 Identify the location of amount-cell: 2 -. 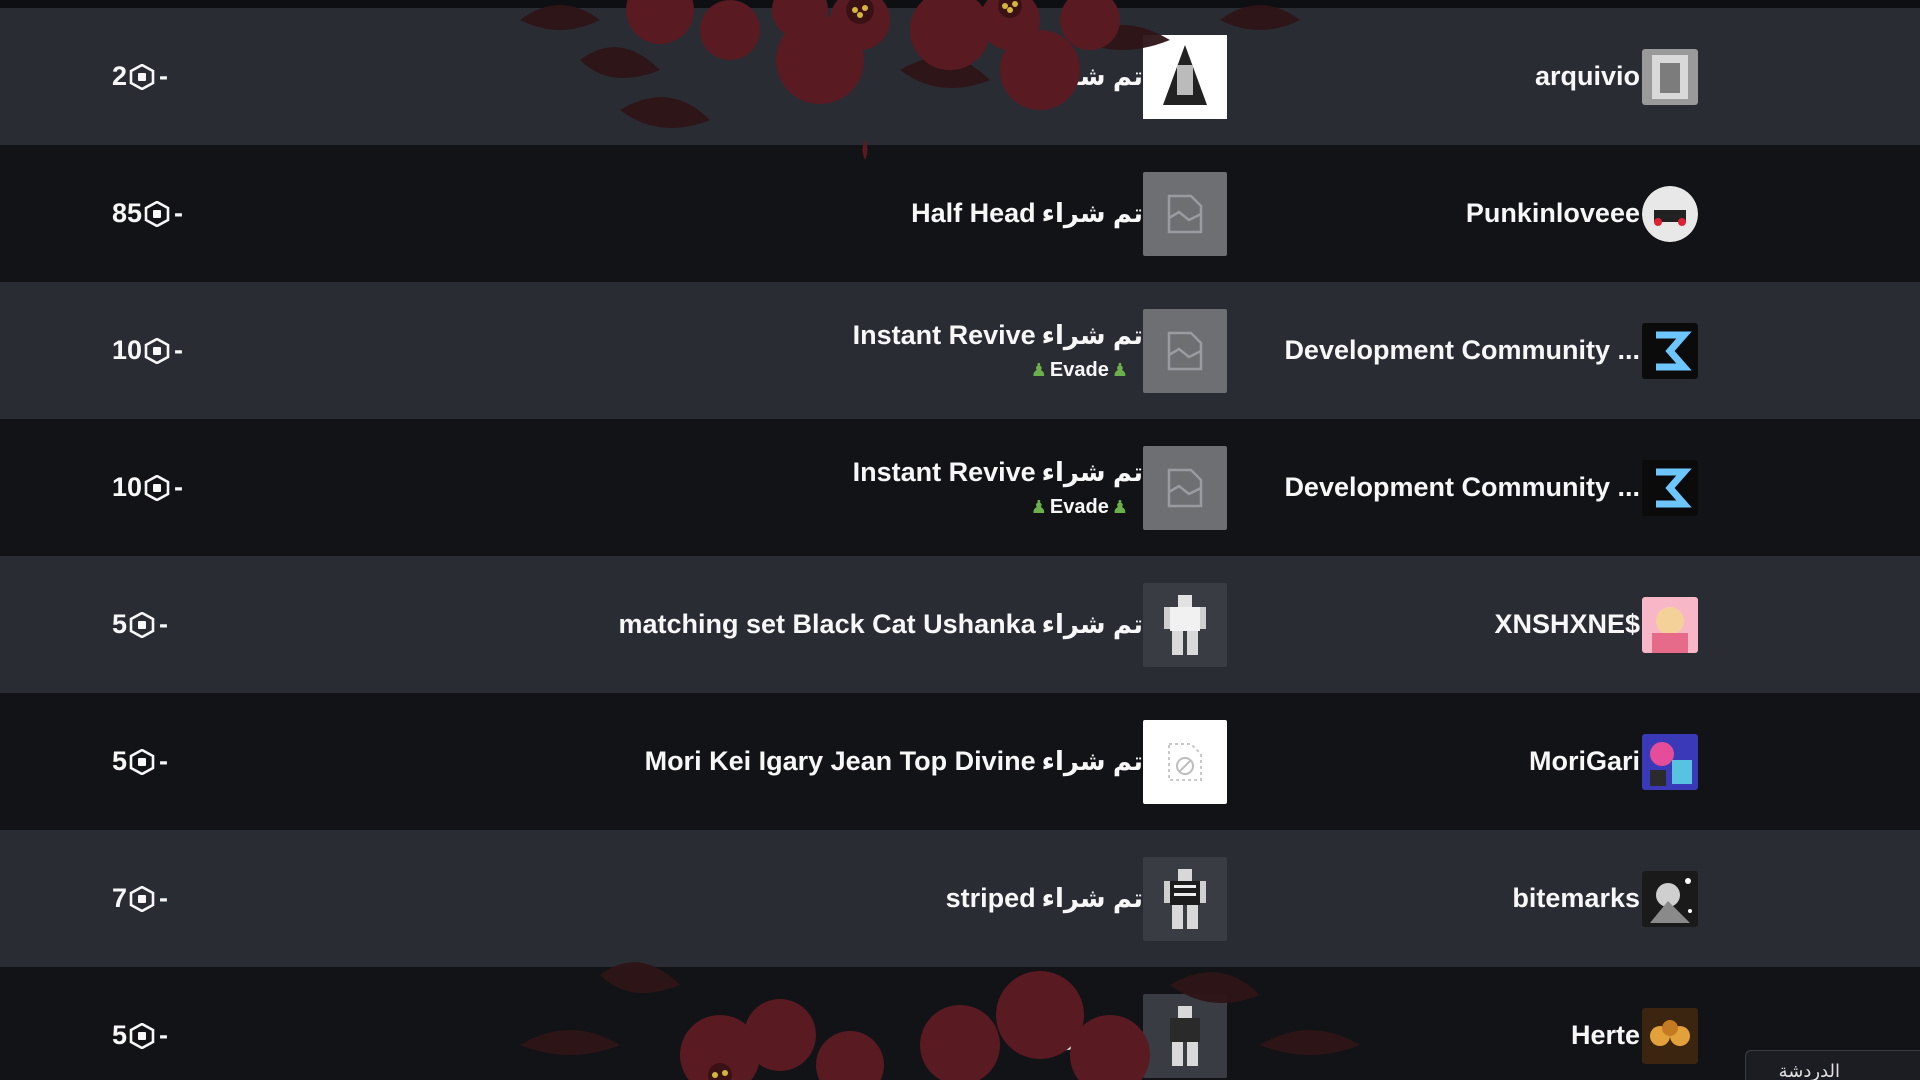
(140, 76).